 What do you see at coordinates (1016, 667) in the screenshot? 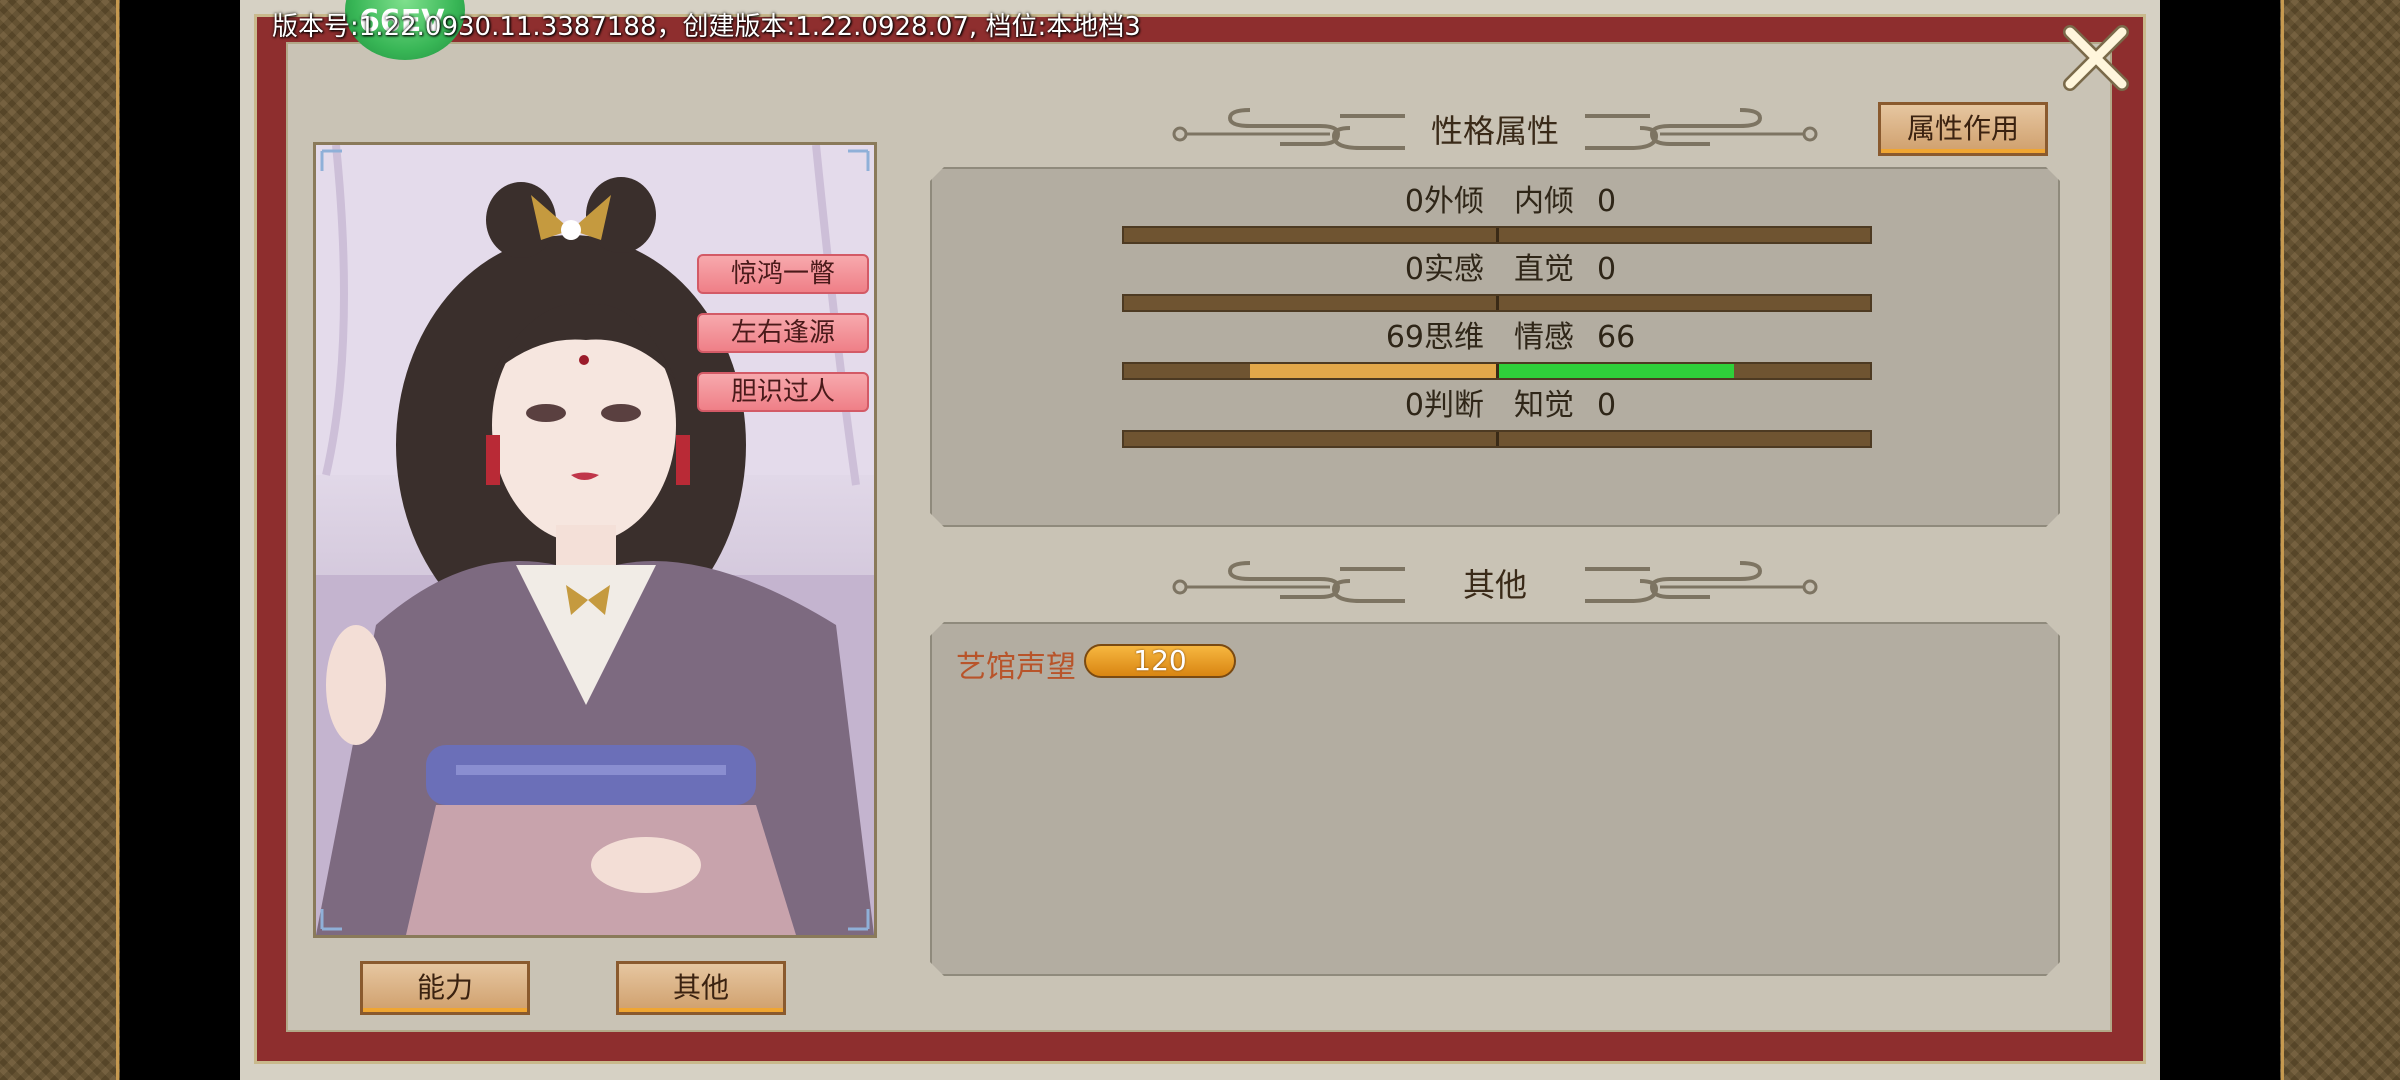
I see `fame-label: 艺馆声望` at bounding box center [1016, 667].